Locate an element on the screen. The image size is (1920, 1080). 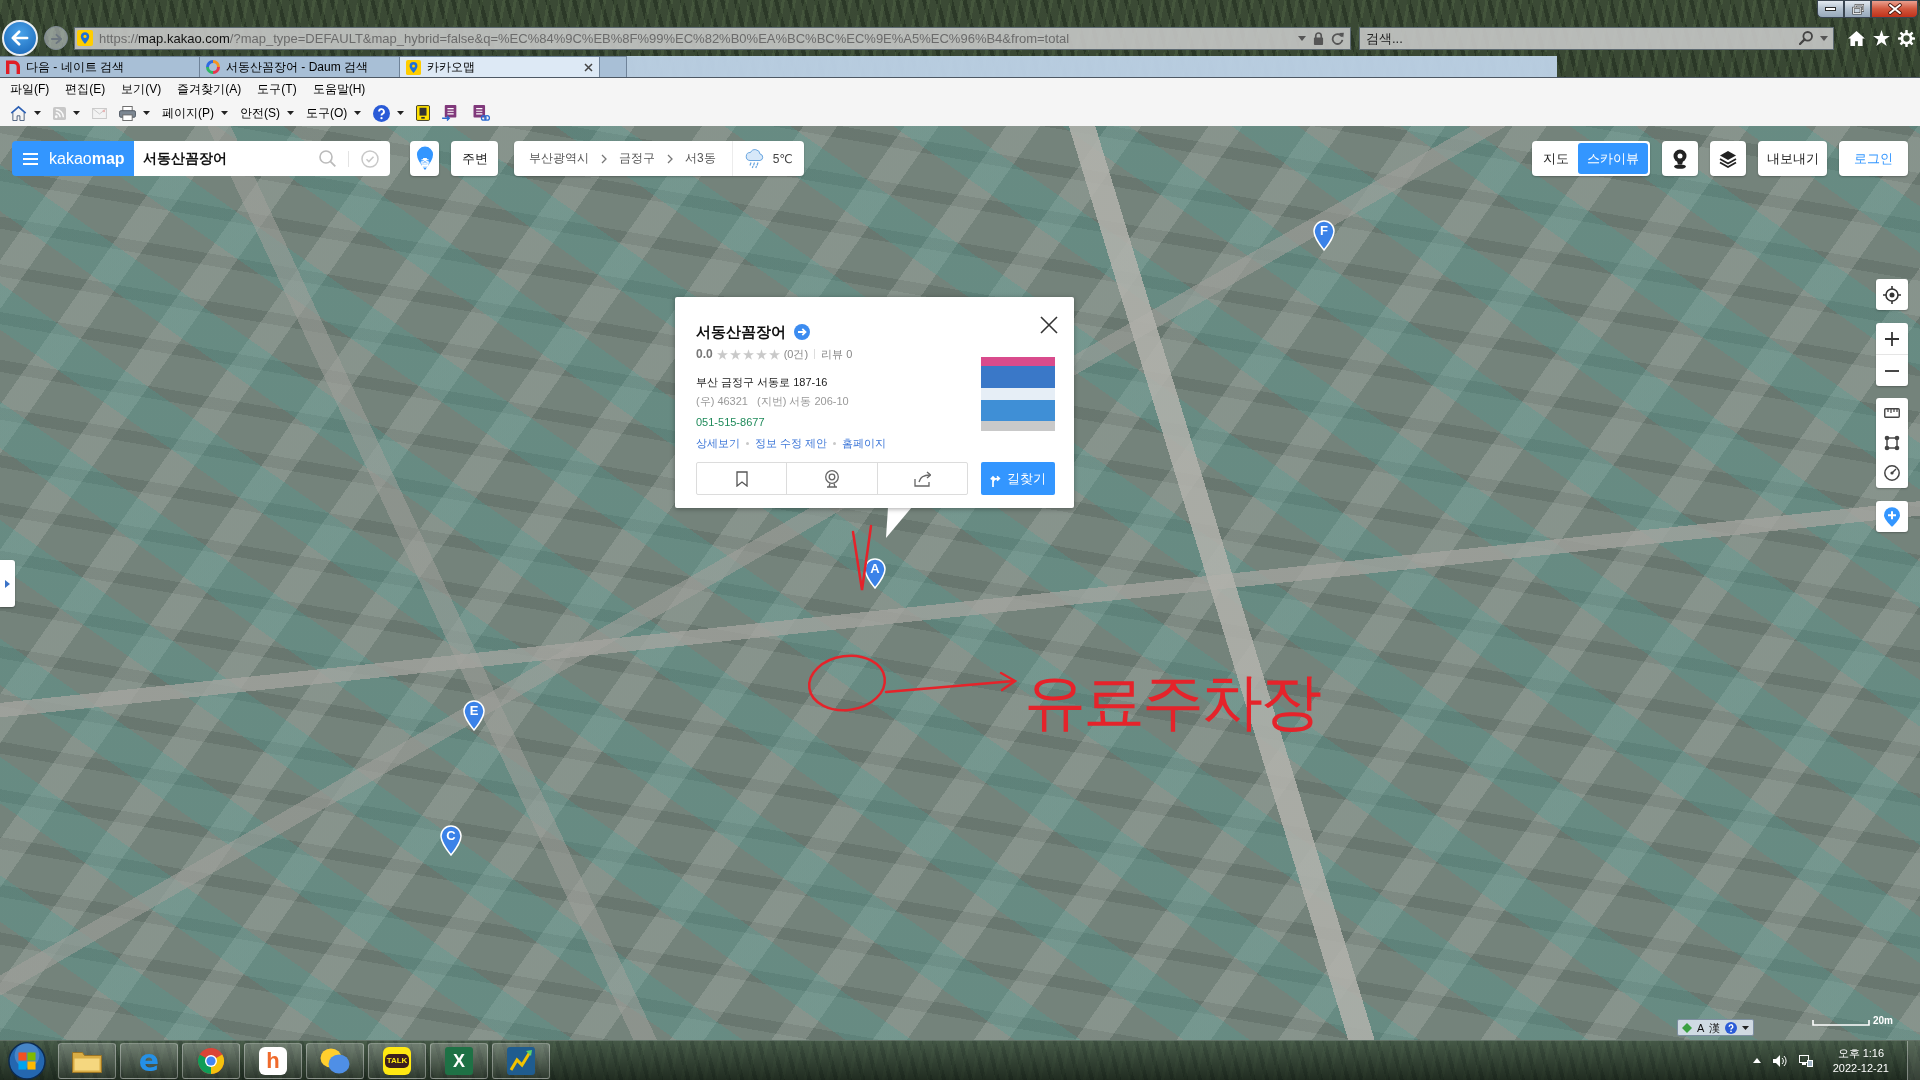
toolbar-menu-button: 페이지(P) is located at coordinates (195, 113).